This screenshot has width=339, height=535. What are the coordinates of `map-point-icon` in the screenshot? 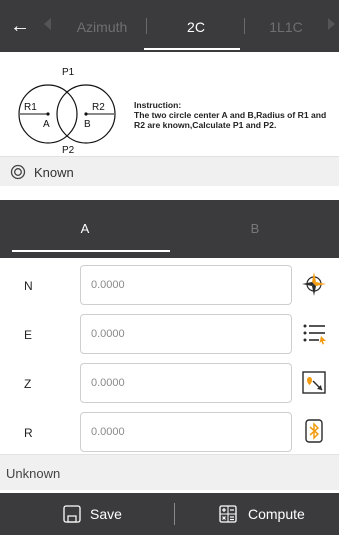 It's located at (314, 382).